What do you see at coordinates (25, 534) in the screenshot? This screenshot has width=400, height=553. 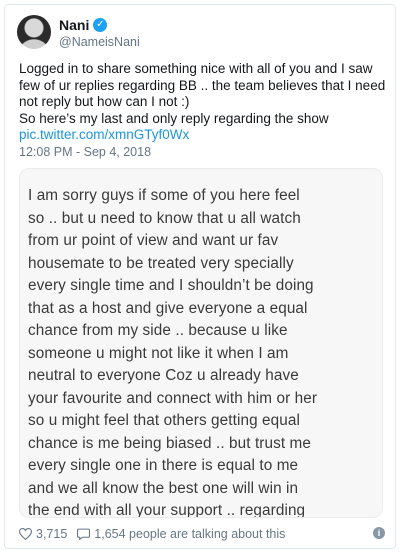 I see `heart-icon` at bounding box center [25, 534].